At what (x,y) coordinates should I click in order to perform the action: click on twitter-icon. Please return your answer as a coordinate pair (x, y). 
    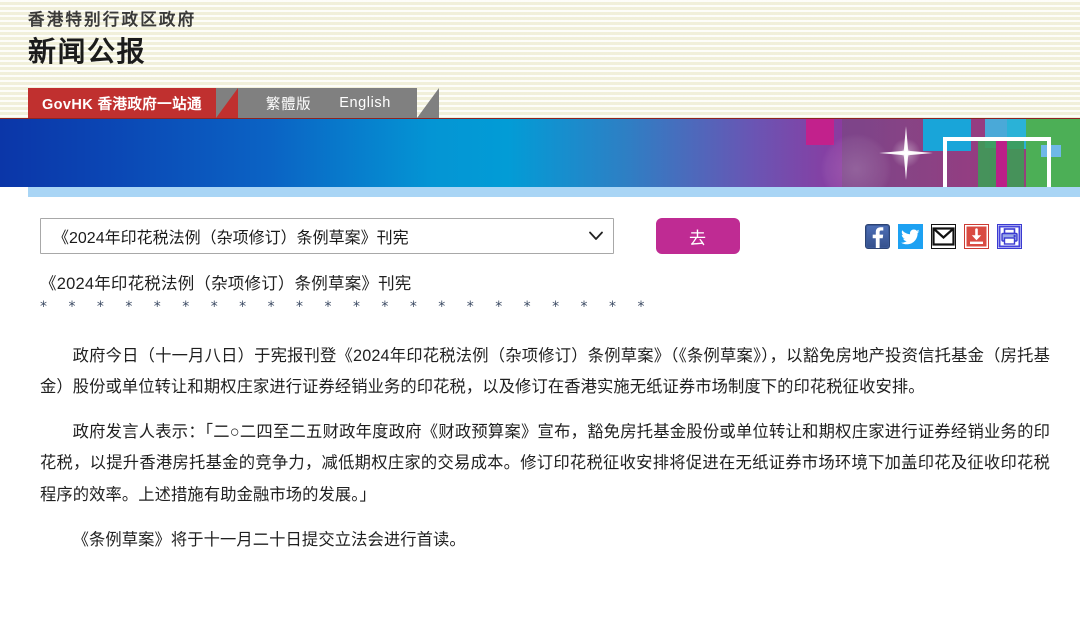
    Looking at the image, I should click on (910, 236).